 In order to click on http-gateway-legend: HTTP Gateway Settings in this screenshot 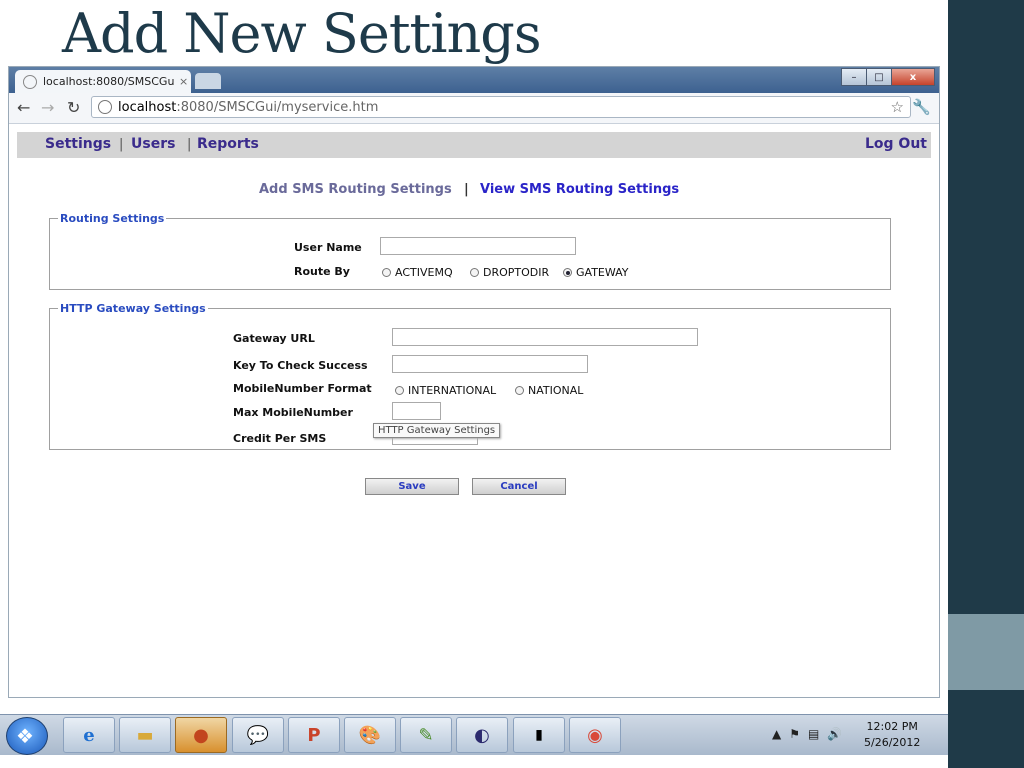, I will do `click(133, 308)`.